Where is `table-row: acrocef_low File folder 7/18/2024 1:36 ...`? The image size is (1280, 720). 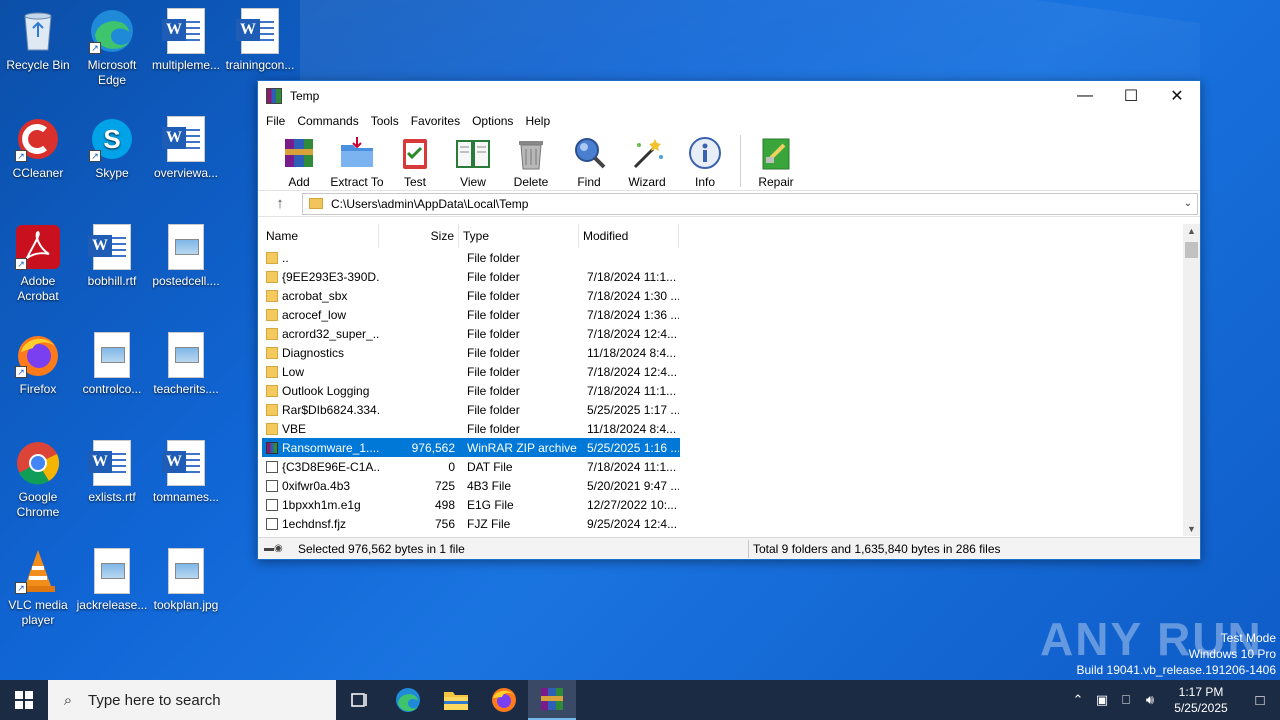
table-row: acrocef_low File folder 7/18/2024 1:36 ... is located at coordinates (471, 314).